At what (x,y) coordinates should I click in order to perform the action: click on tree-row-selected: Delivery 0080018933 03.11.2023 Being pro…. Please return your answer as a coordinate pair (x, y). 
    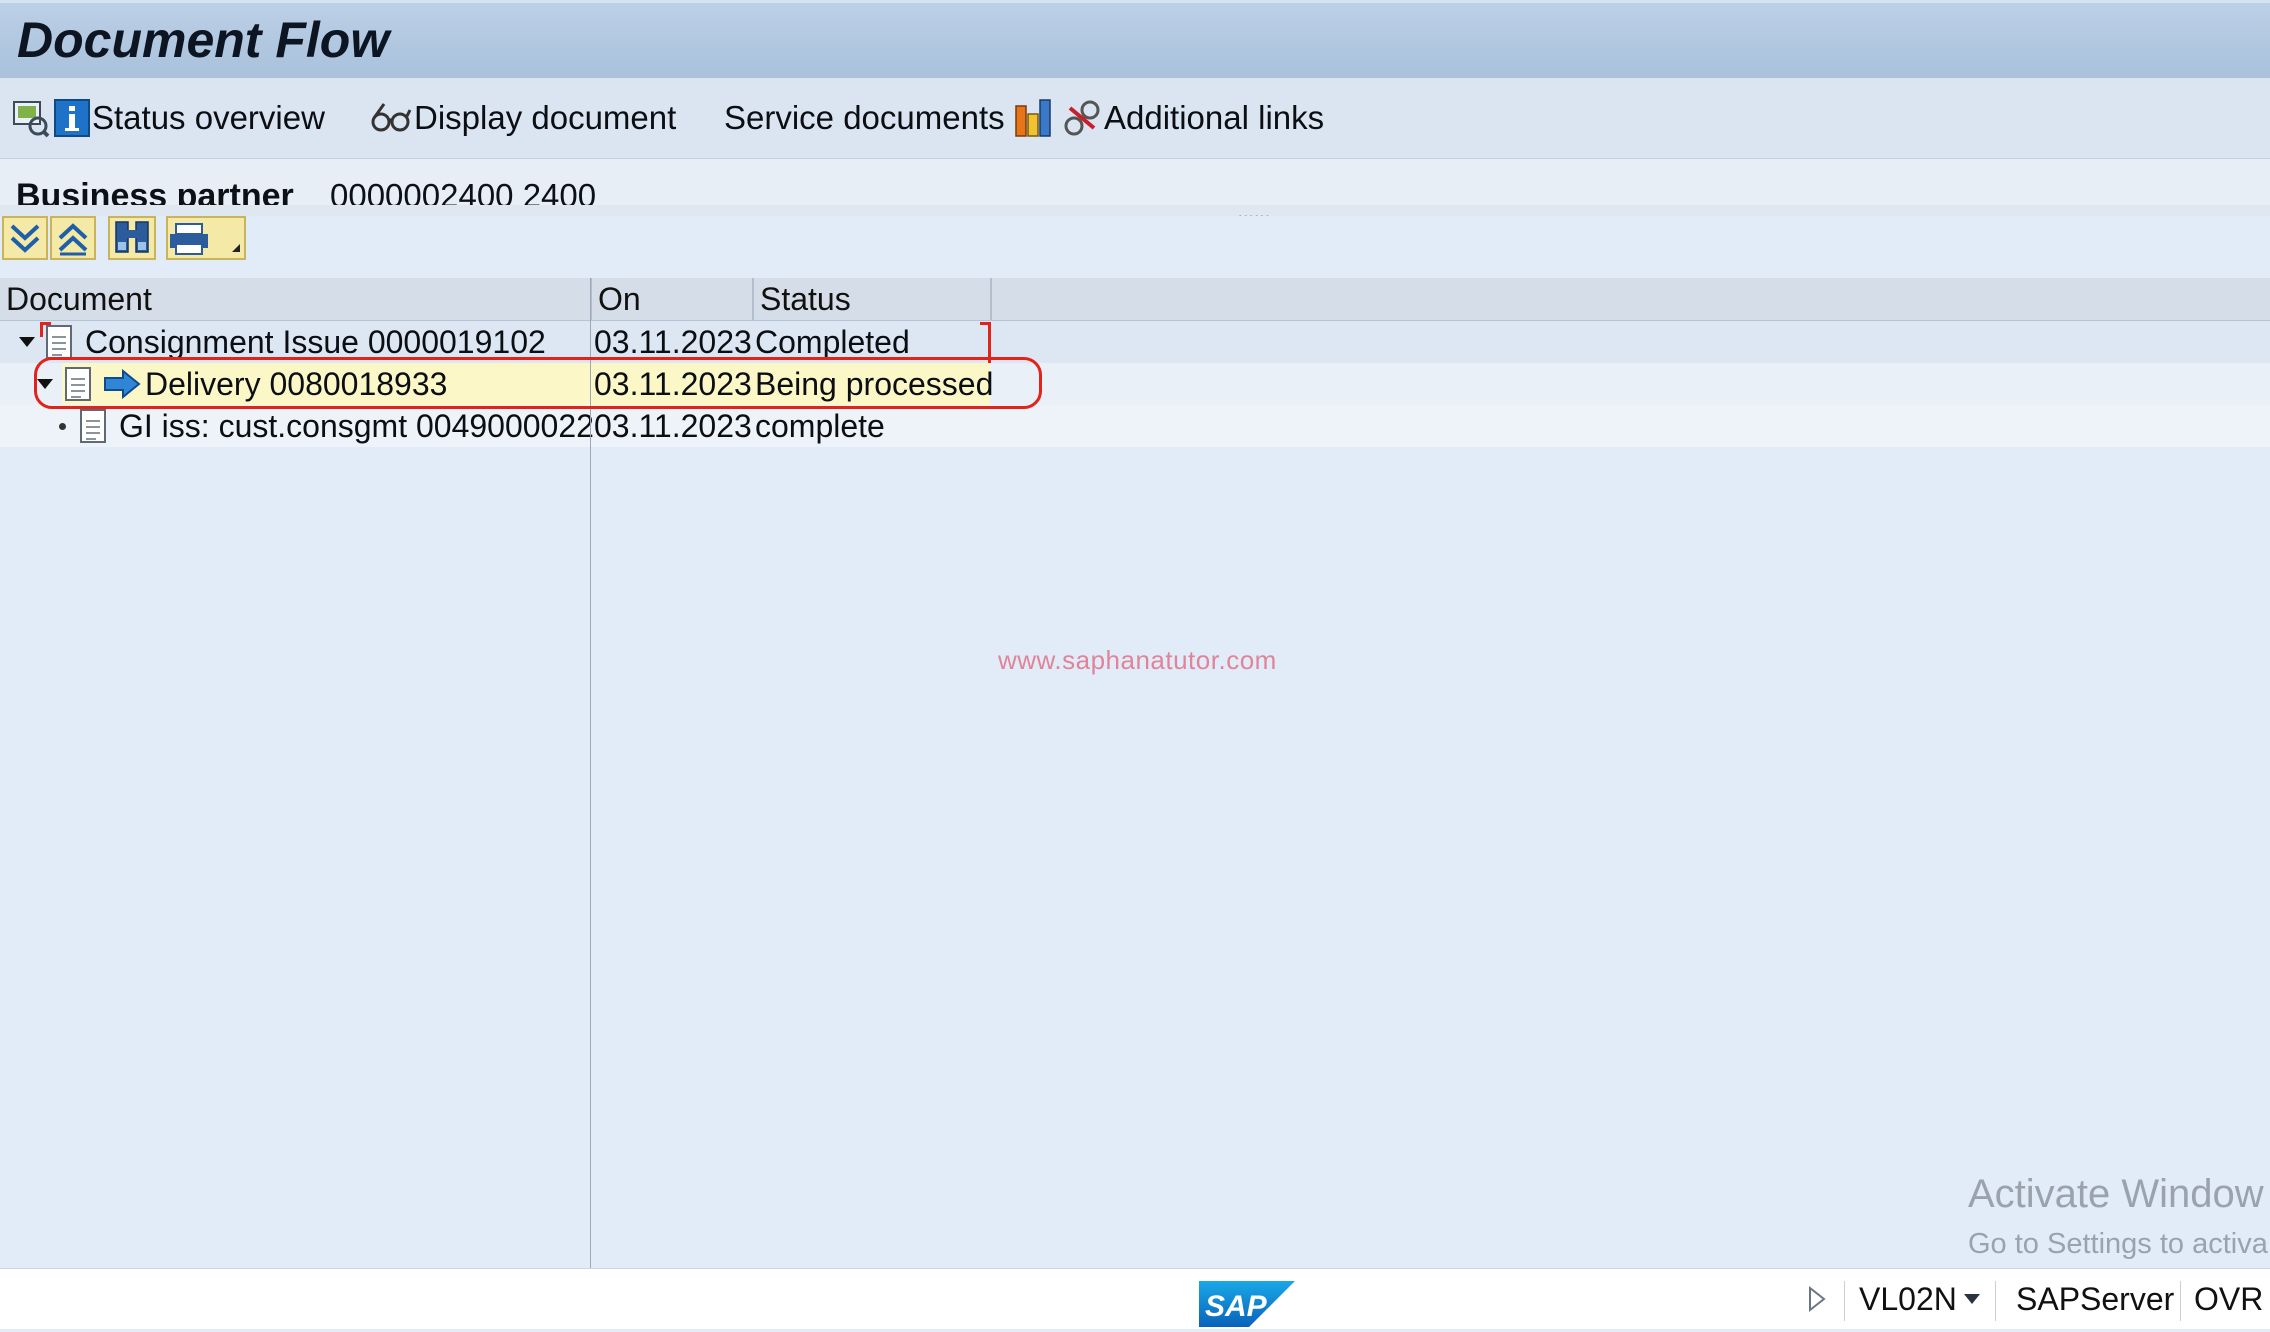
    Looking at the image, I should click on (1135, 384).